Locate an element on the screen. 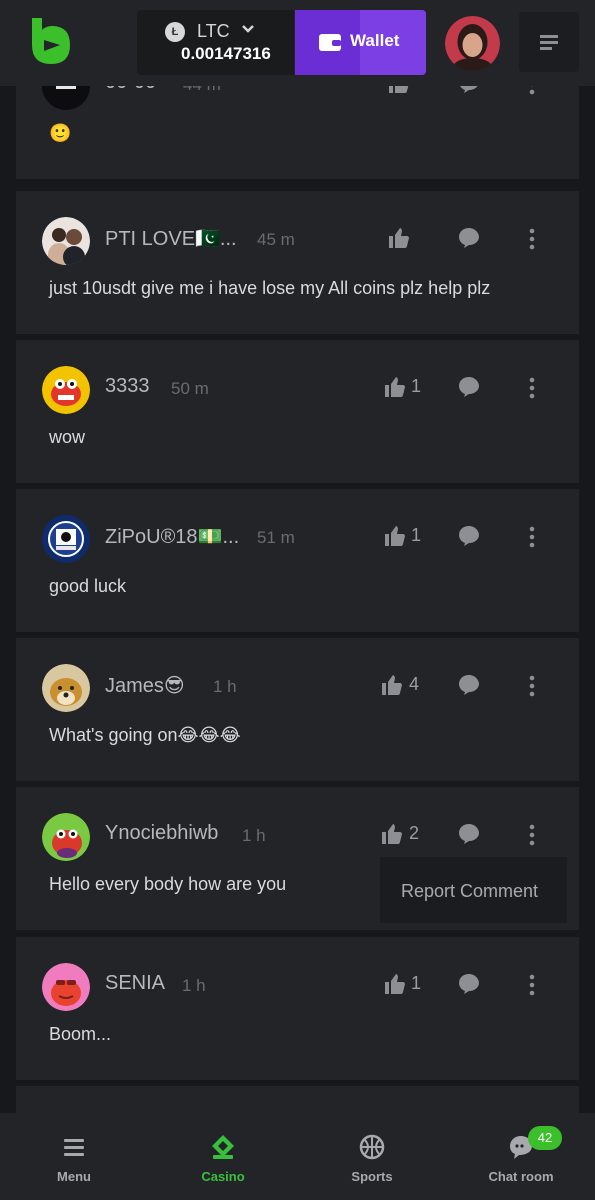 Image resolution: width=595 pixels, height=1200 pixels. nav-sports: Sports is located at coordinates (372, 1156).